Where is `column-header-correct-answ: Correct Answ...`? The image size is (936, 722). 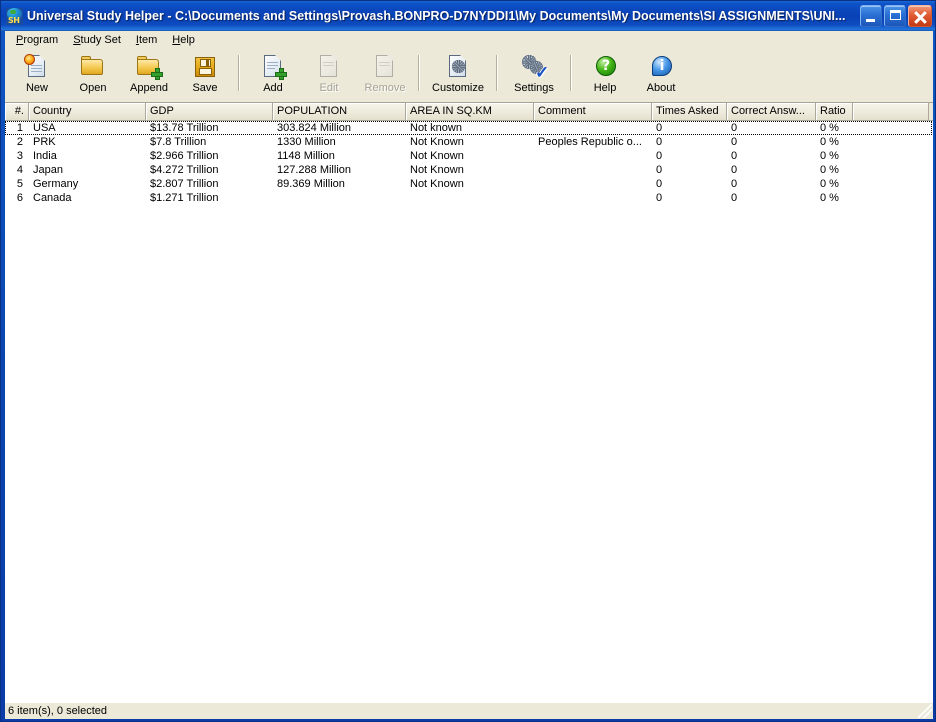
column-header-correct-answ: Correct Answ... is located at coordinates (771, 111).